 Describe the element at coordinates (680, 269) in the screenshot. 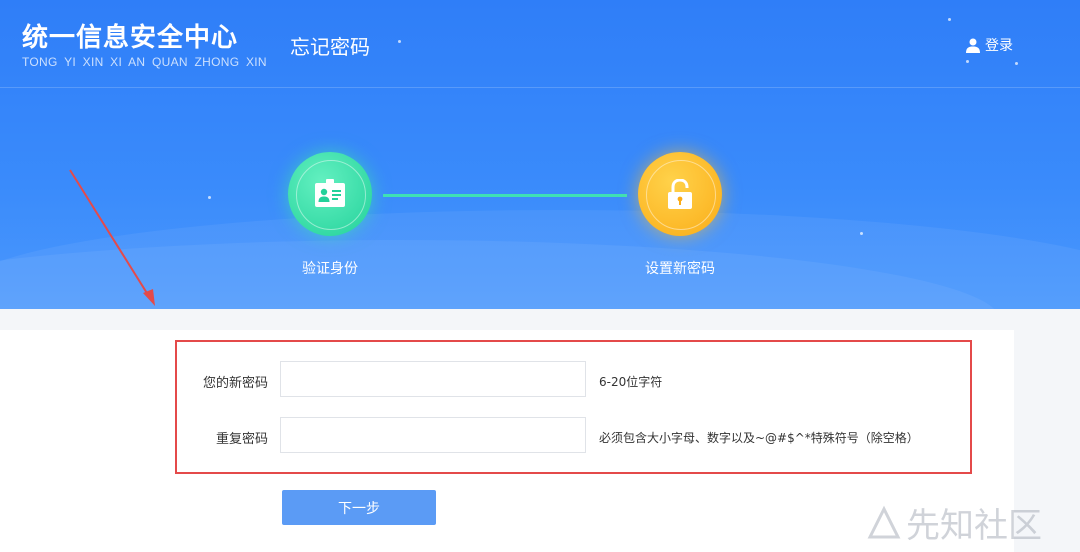

I see `step-label-set-password: 设置新密码` at that location.